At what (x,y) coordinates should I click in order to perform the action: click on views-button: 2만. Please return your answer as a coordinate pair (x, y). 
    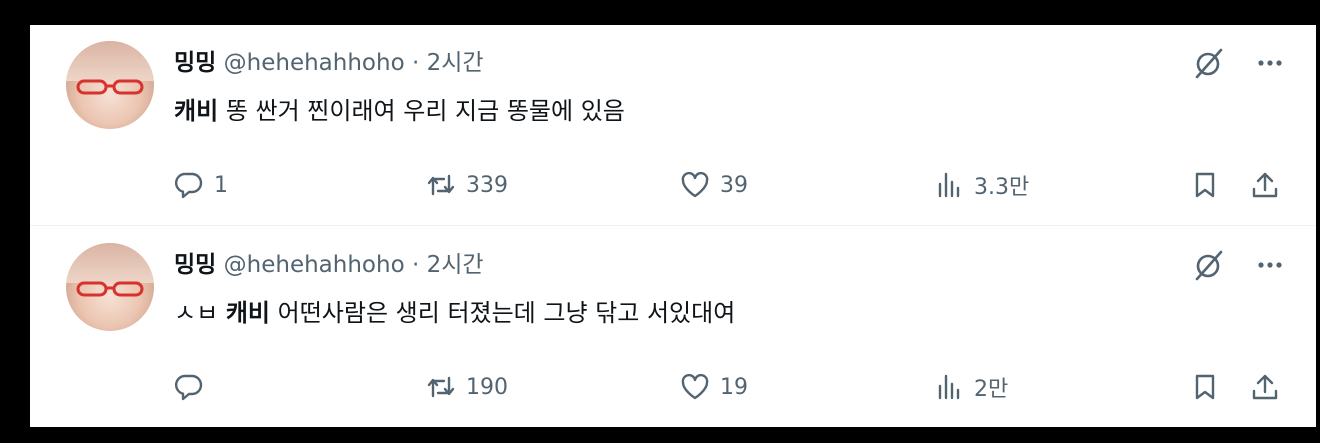
    Looking at the image, I should click on (971, 387).